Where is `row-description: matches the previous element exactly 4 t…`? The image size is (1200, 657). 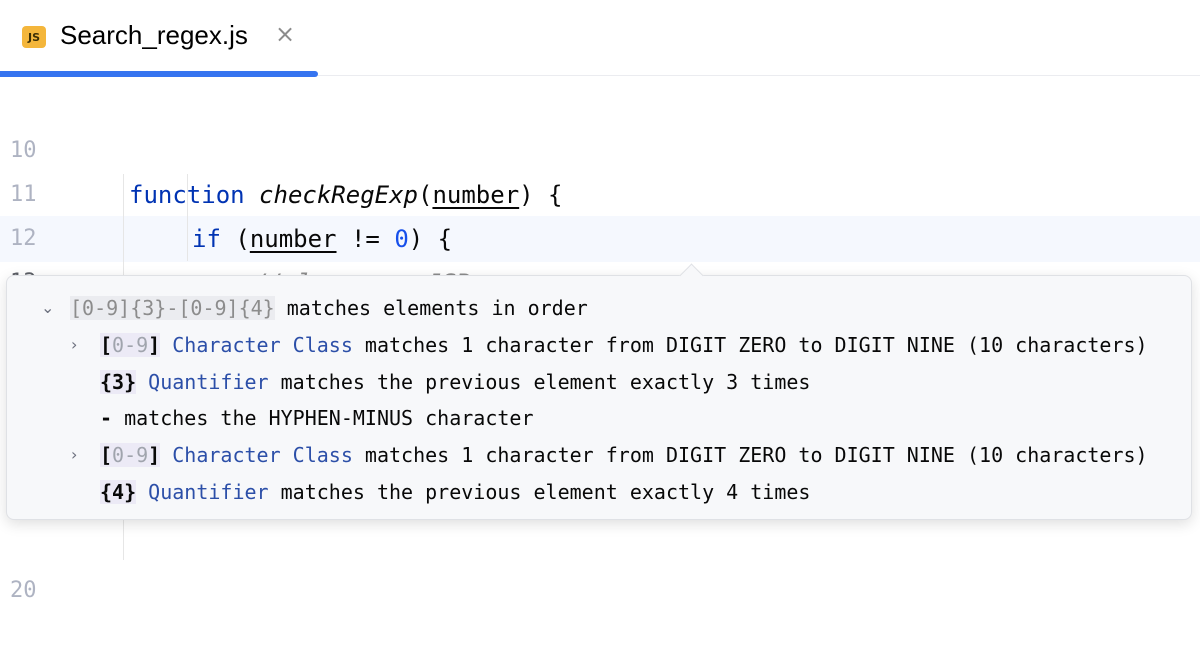 row-description: matches the previous element exactly 4 t… is located at coordinates (539, 492).